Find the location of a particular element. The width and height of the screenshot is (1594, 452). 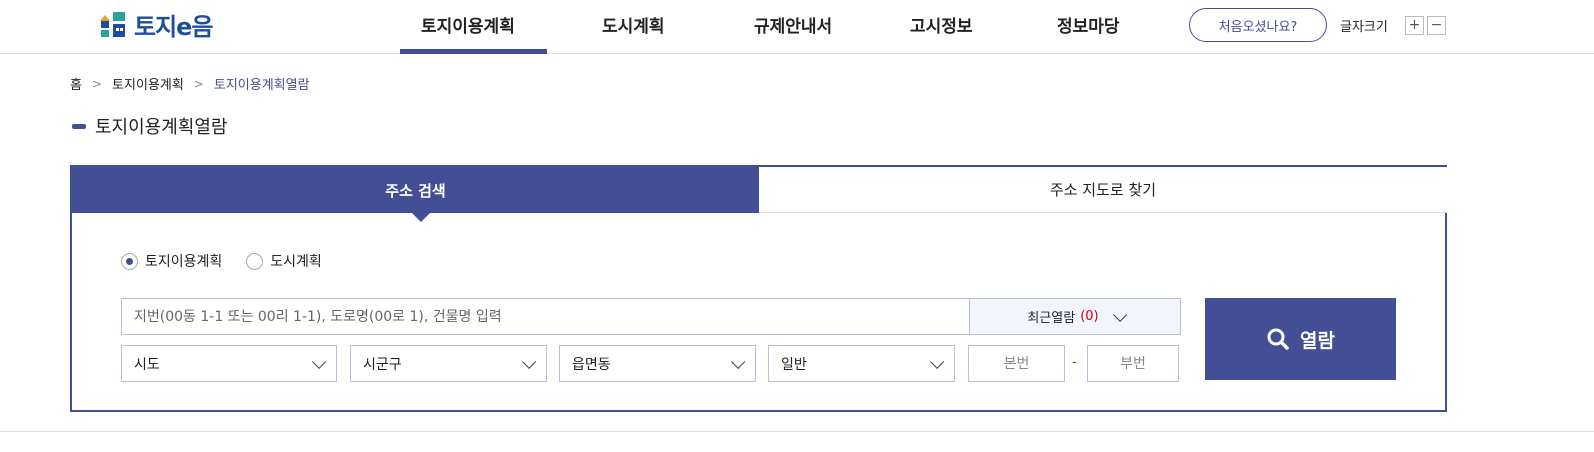

breadcrumb-home: 홈 is located at coordinates (76, 83).